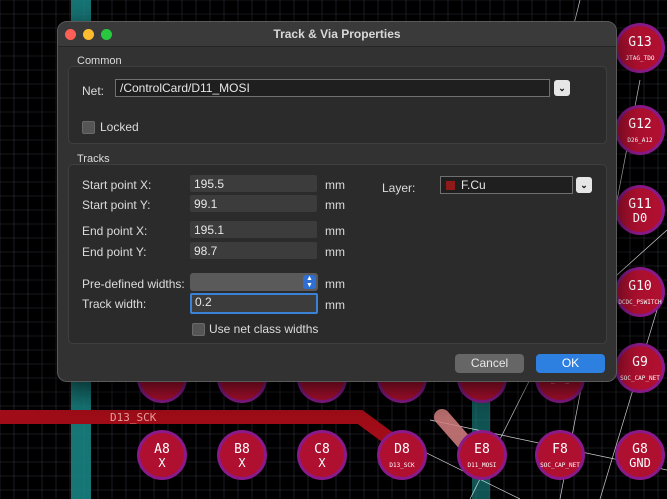 This screenshot has width=667, height=499. I want to click on net-dropdown-button: ⌄, so click(562, 88).